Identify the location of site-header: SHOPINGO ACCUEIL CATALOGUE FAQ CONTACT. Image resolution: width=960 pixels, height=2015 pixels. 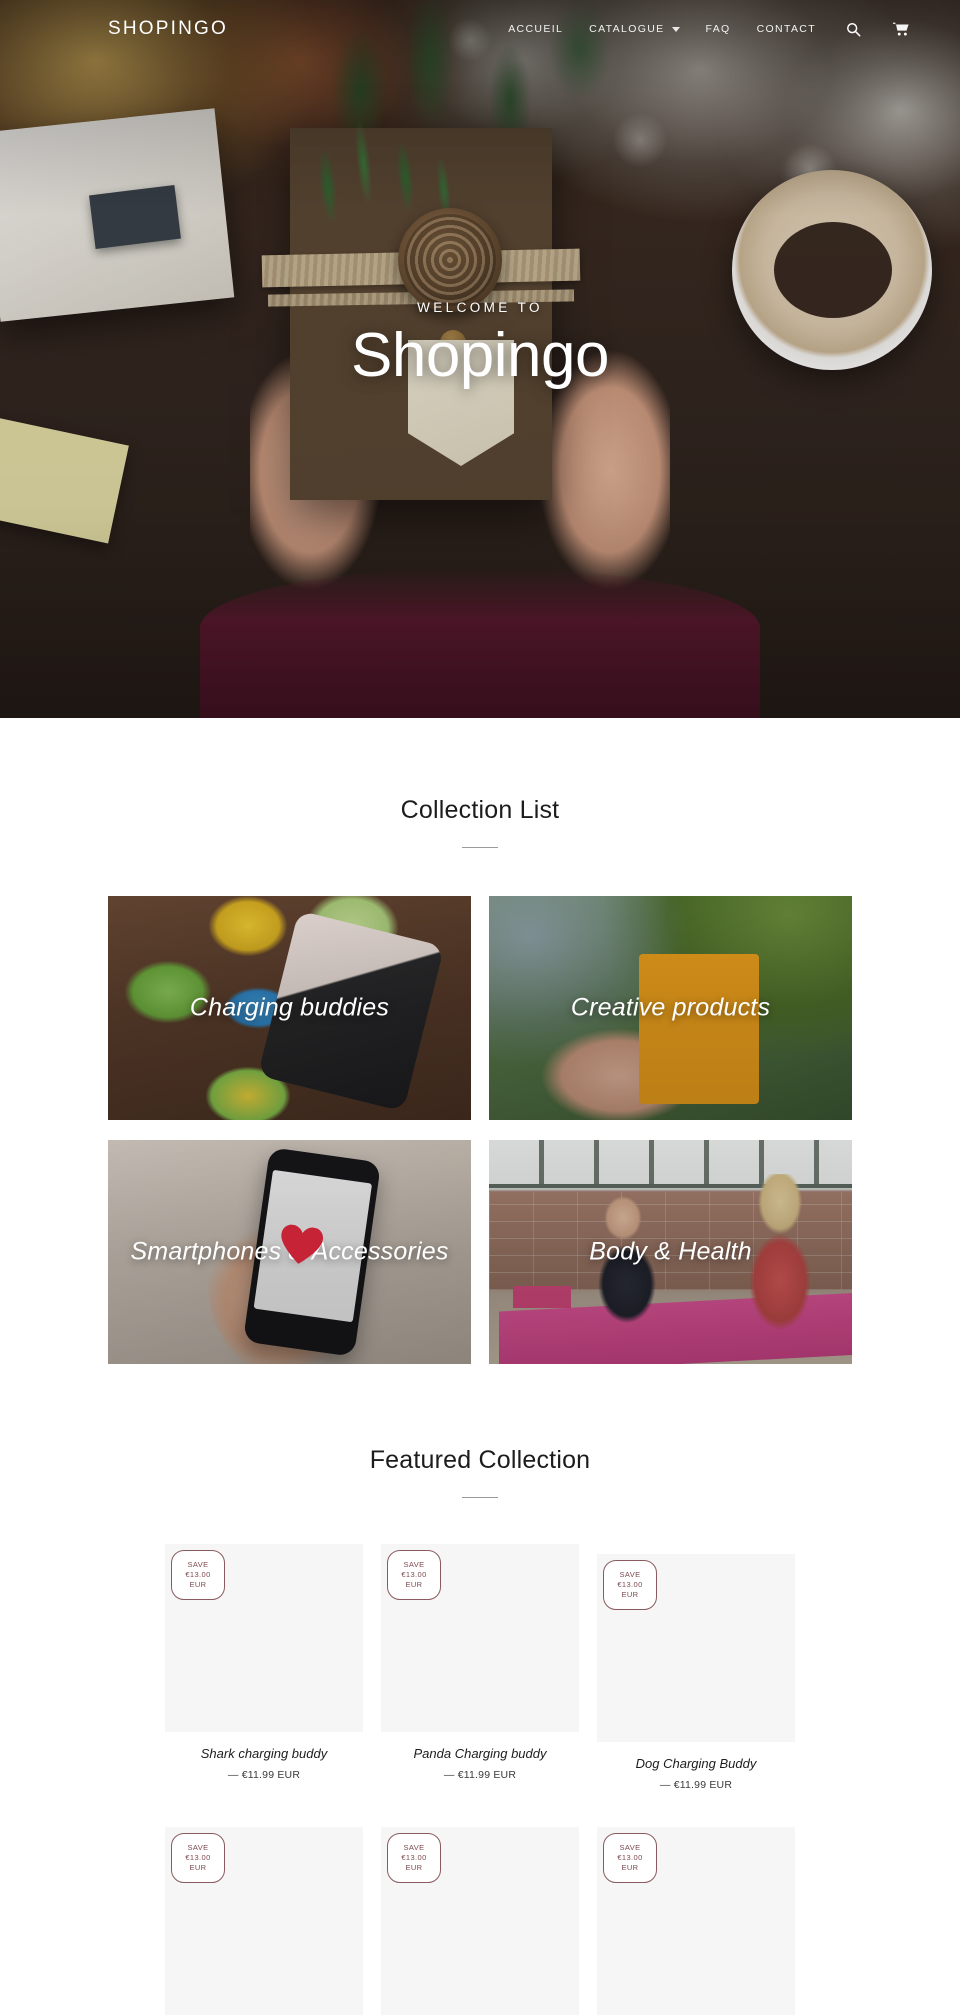
(480, 29).